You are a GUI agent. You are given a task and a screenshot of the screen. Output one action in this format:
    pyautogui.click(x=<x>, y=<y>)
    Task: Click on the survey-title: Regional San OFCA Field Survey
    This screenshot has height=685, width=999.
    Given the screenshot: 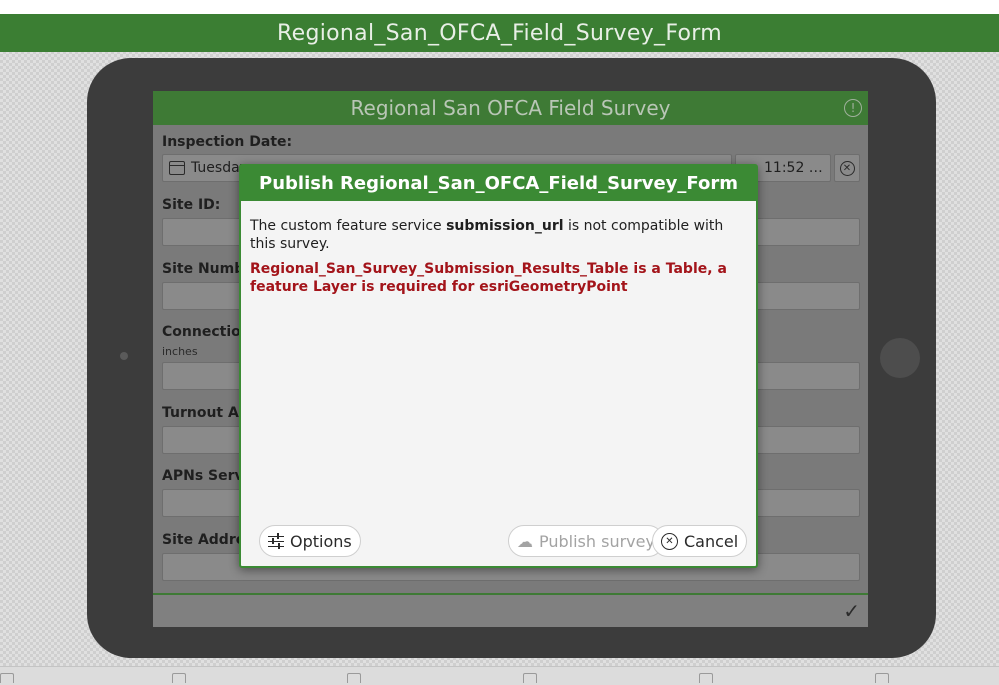 What is the action you would take?
    pyautogui.click(x=510, y=108)
    